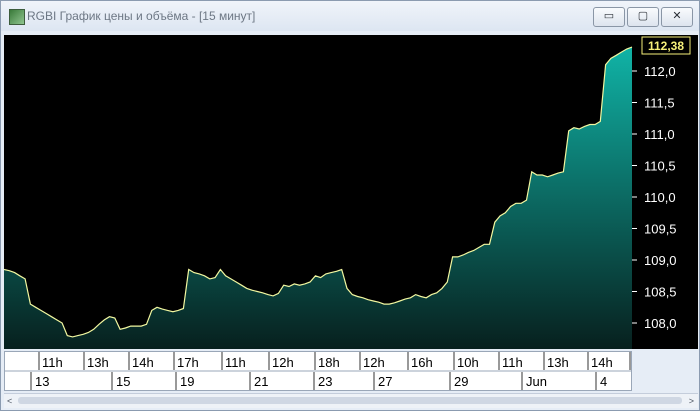 This screenshot has width=700, height=411. What do you see at coordinates (461, 381) in the screenshot?
I see `x-date-label: 29` at bounding box center [461, 381].